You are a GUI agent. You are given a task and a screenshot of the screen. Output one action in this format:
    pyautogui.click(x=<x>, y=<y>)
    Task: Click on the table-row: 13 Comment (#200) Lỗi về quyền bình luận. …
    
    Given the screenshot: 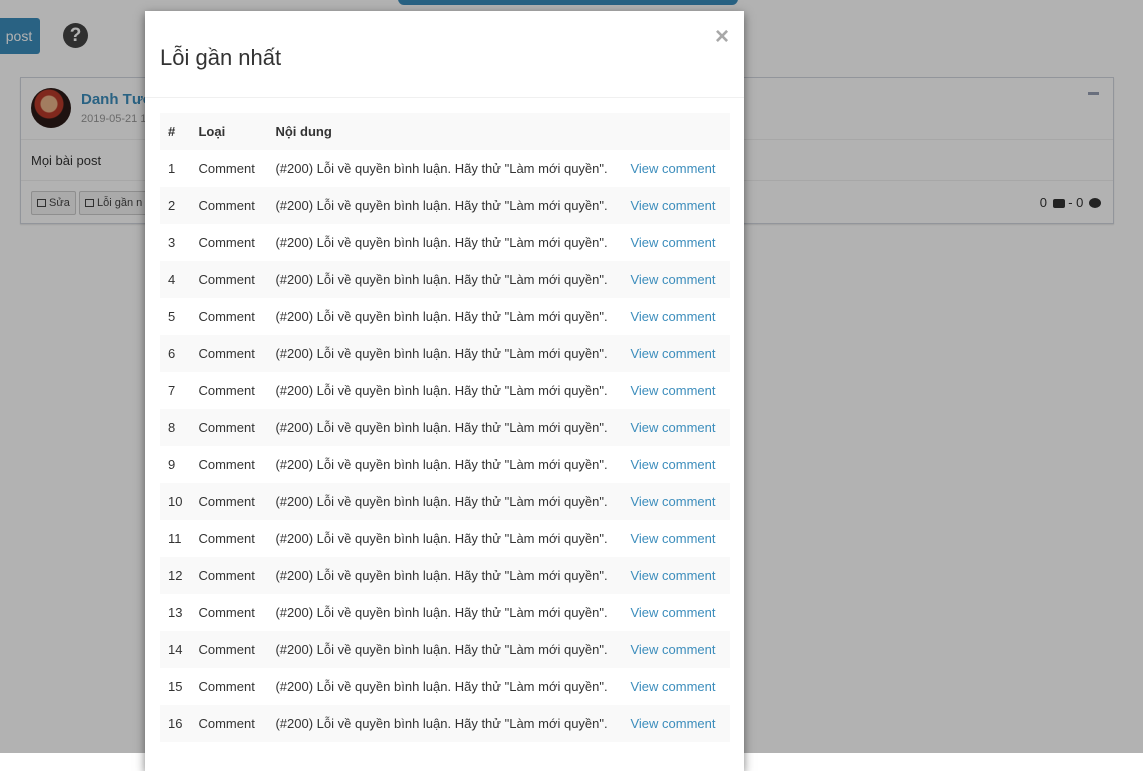 What is the action you would take?
    pyautogui.click(x=445, y=612)
    